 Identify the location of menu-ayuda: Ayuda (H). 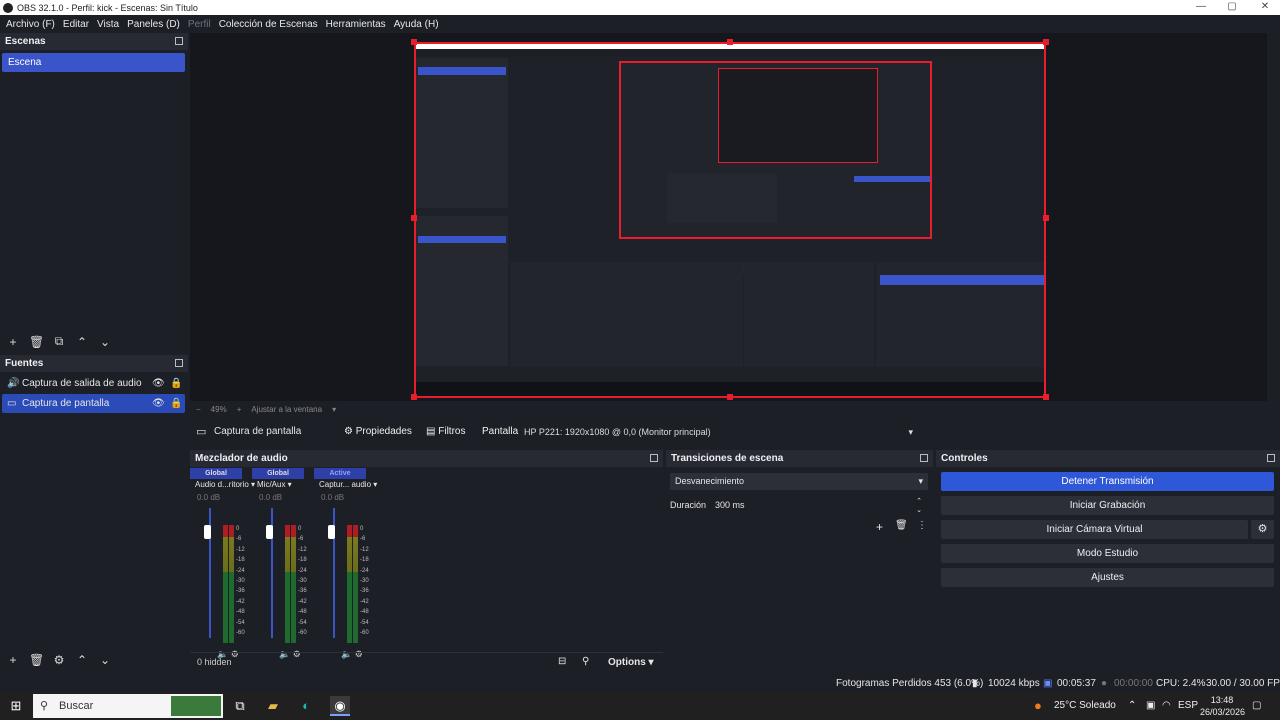
(416, 24).